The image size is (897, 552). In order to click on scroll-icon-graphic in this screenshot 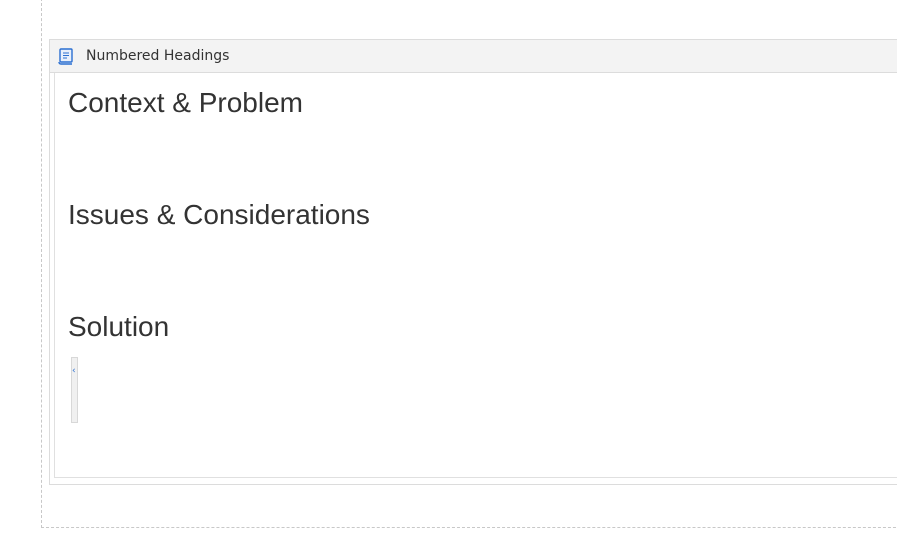, I will do `click(65, 56)`.